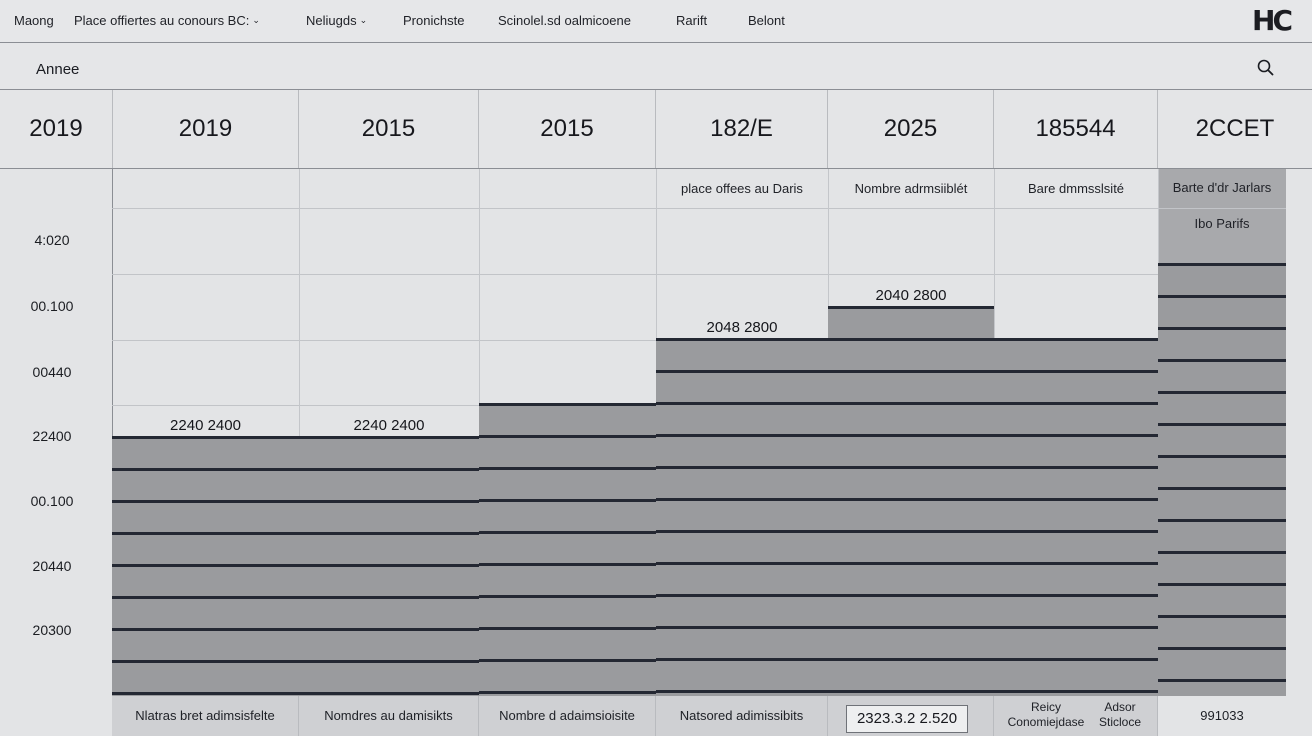 The width and height of the screenshot is (1312, 736). I want to click on footer-note-line: Reicy, so click(1045, 707).